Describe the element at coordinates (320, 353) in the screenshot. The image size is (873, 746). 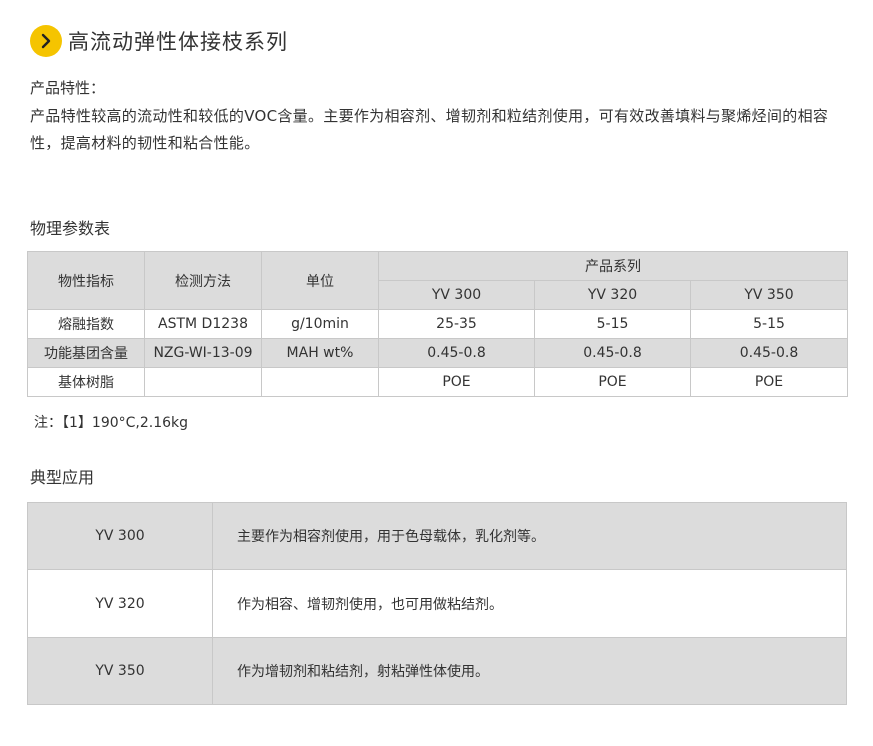
I see `cell-unit: MAH wt%` at that location.